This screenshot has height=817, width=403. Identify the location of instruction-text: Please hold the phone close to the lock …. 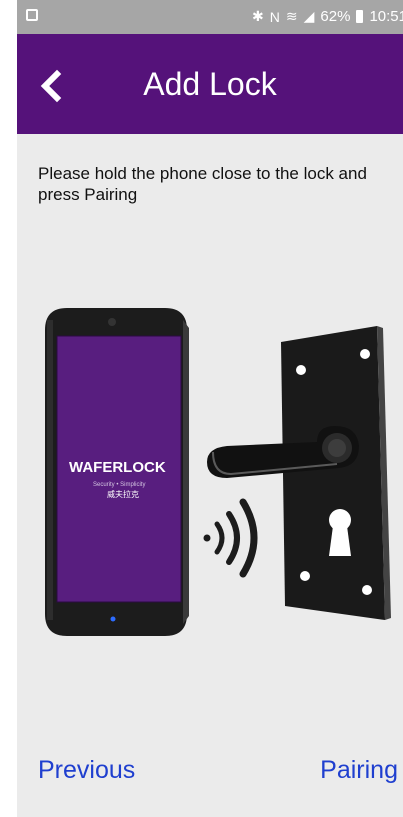
(202, 184).